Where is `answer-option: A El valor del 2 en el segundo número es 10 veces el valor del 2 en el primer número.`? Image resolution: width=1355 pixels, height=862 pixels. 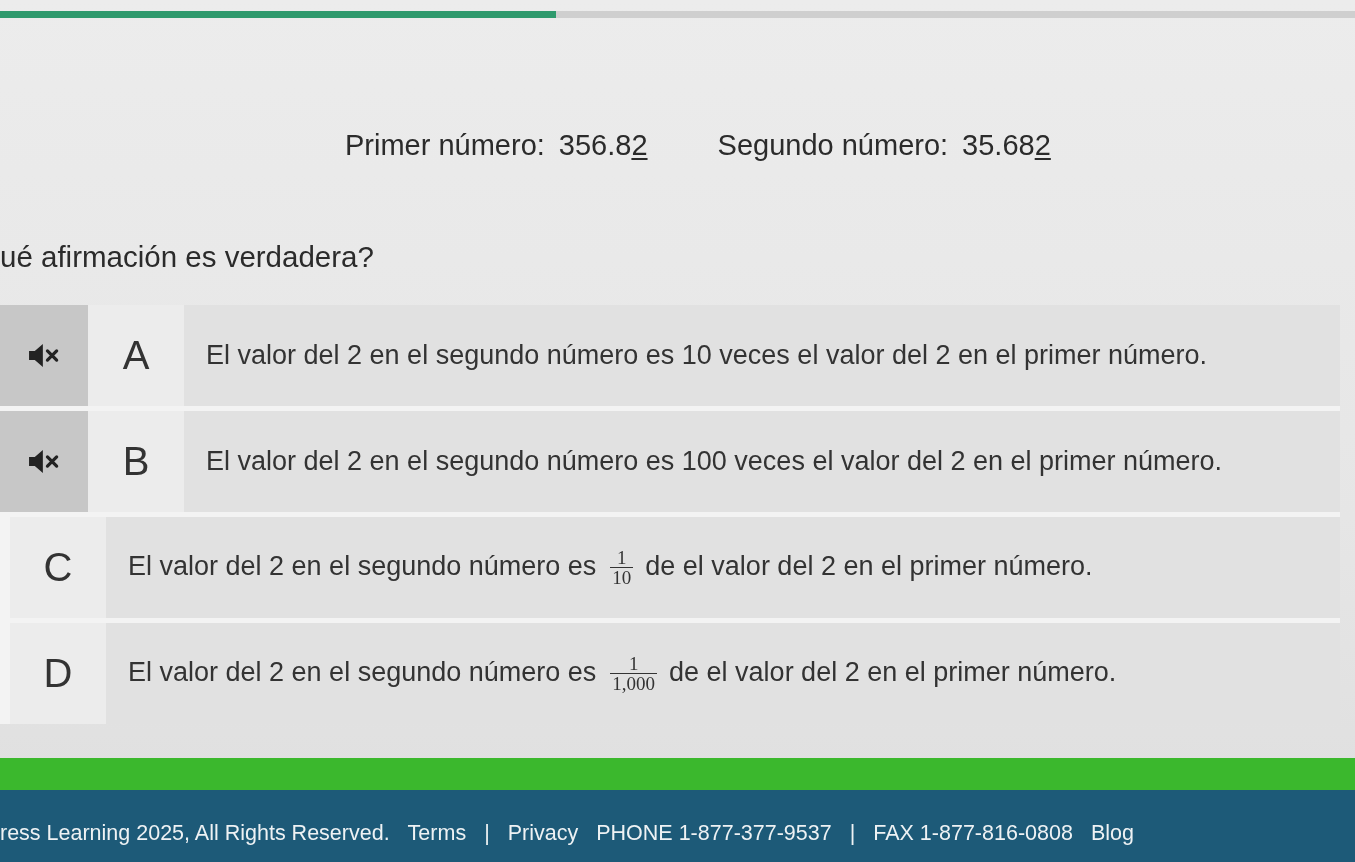
answer-option: A El valor del 2 en el segundo número es 10 veces el valor del 2 en el primer número. is located at coordinates (670, 355).